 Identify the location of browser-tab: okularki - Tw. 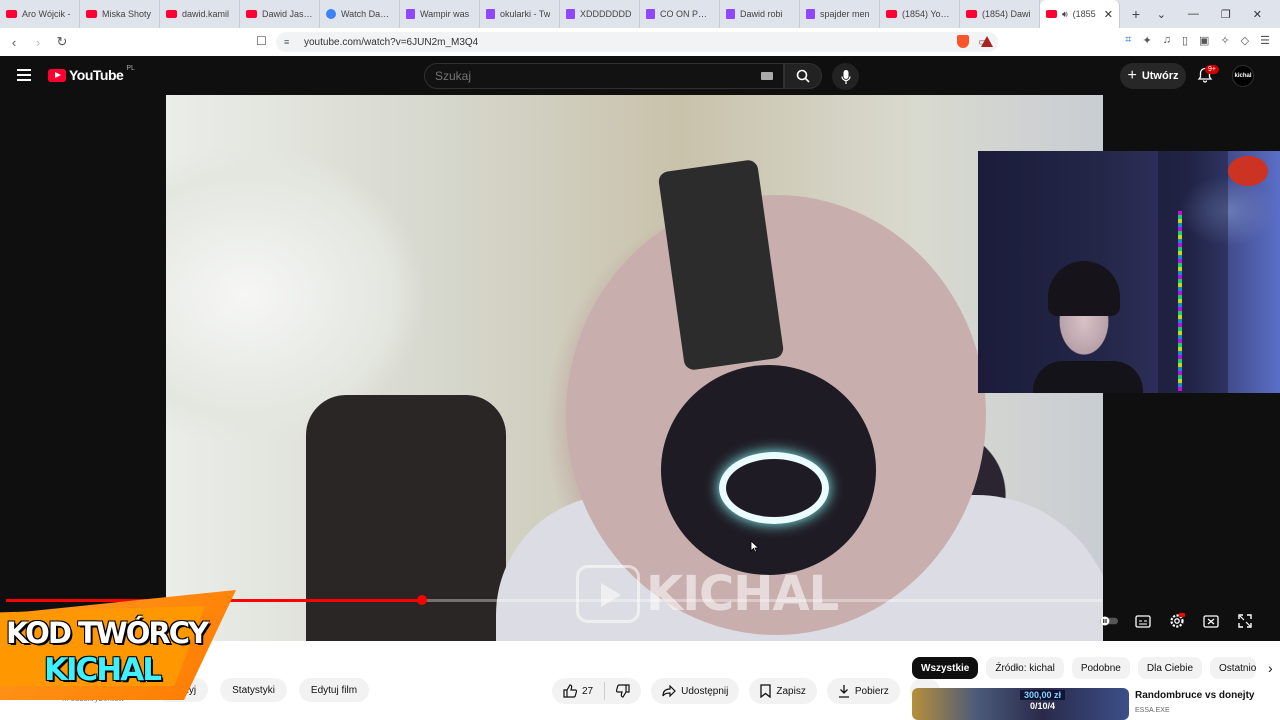
(520, 14).